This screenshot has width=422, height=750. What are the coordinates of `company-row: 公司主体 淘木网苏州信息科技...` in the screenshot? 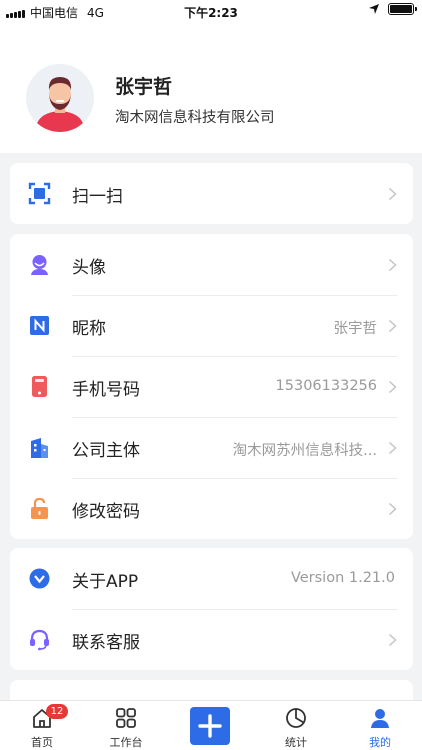 It's located at (211, 447).